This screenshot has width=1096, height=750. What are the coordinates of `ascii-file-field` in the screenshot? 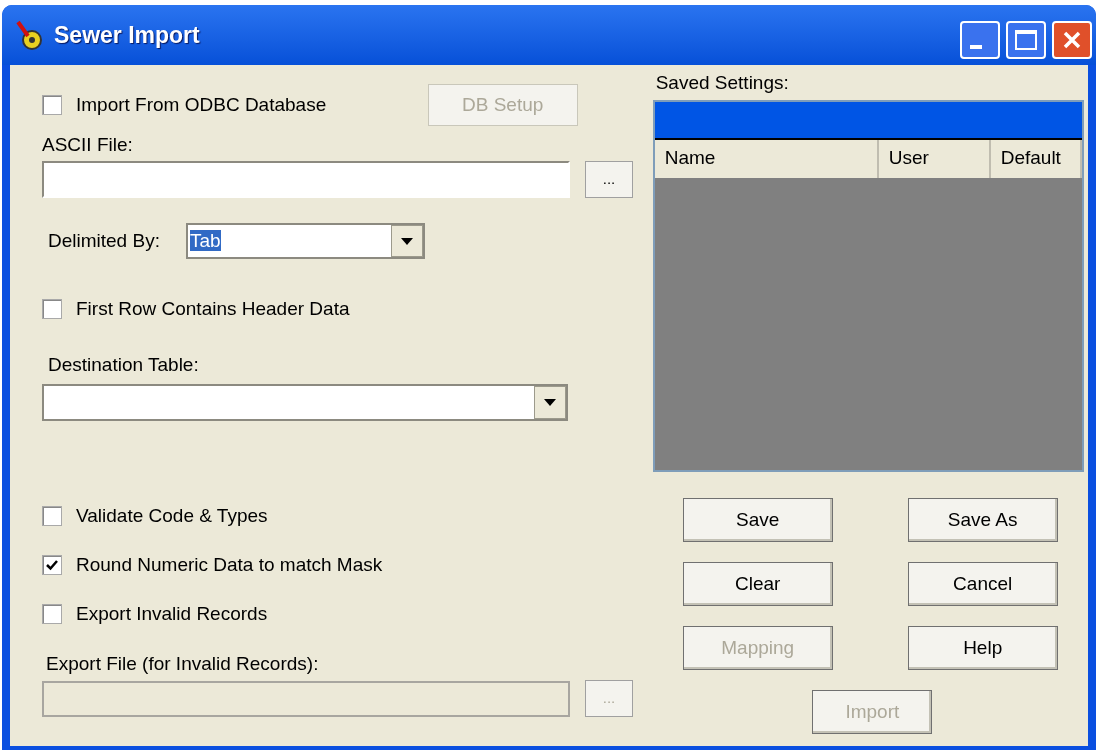 It's located at (306, 179).